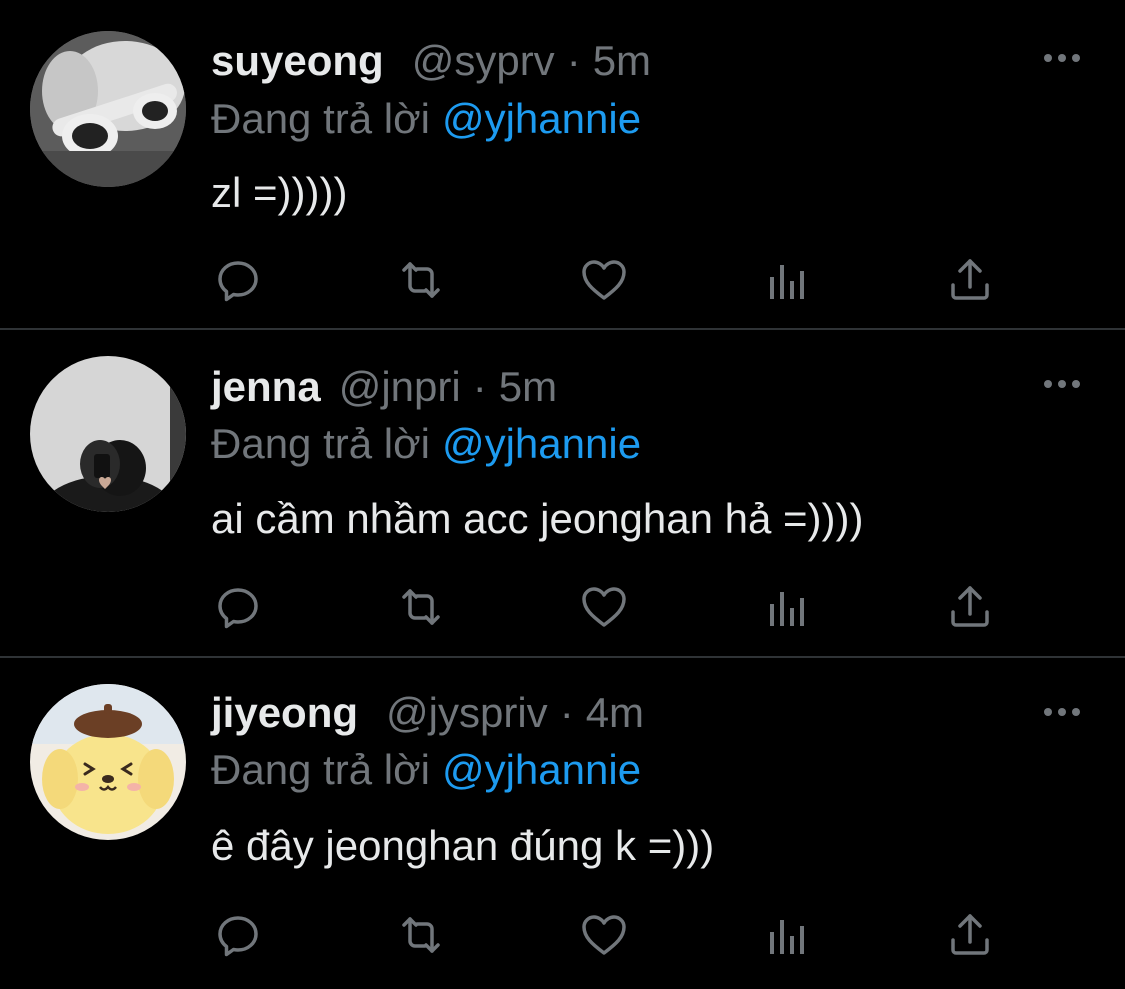 This screenshot has width=1125, height=989. What do you see at coordinates (615, 712) in the screenshot?
I see `timestamp: 4m` at bounding box center [615, 712].